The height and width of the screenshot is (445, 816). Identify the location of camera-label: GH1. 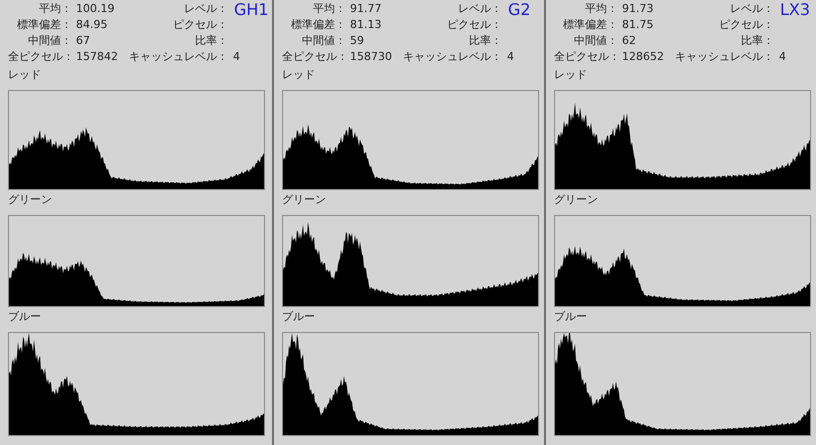
(249, 9).